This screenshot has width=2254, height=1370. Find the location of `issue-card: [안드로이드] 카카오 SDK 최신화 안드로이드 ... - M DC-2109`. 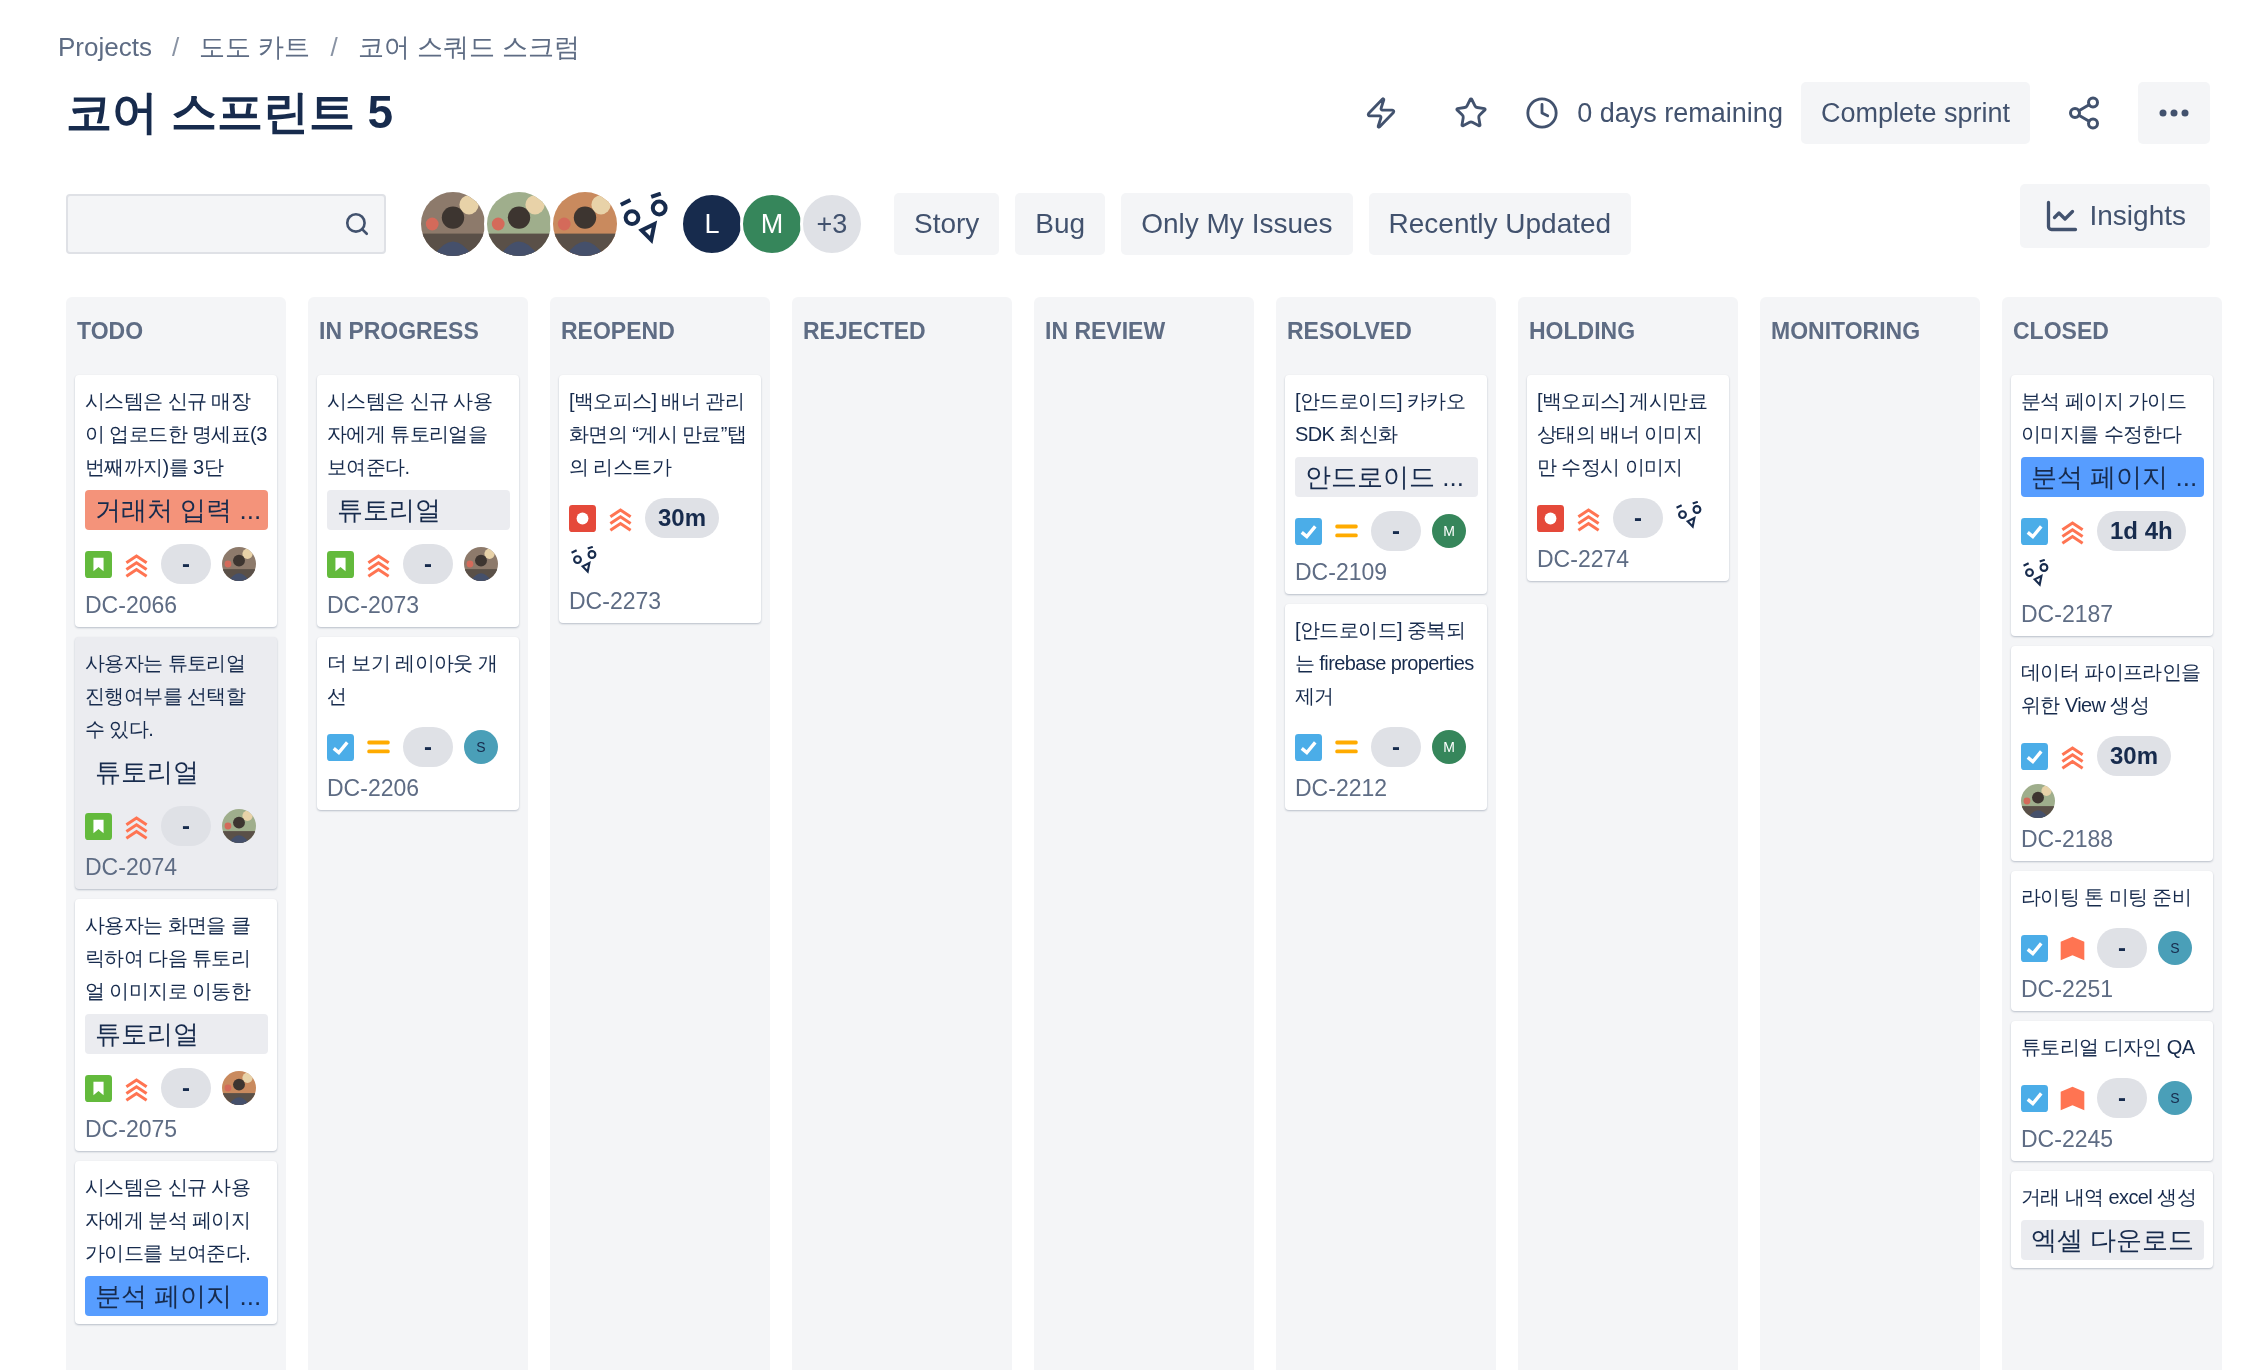

issue-card: [안드로이드] 카카오 SDK 최신화 안드로이드 ... - M DC-2109 is located at coordinates (1386, 484).